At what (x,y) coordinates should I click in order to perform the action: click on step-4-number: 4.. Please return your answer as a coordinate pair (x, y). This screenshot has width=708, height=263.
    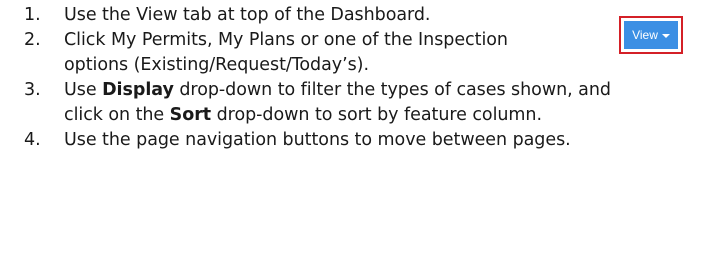
    Looking at the image, I should click on (32, 140).